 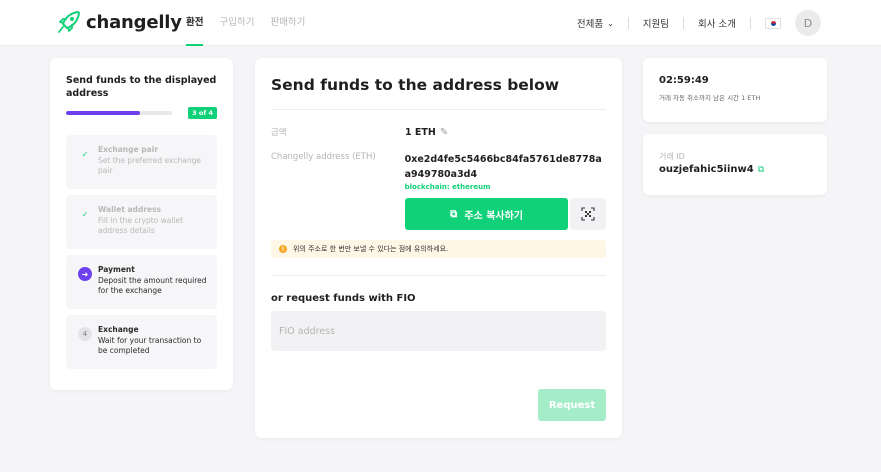 What do you see at coordinates (195, 23) in the screenshot?
I see `nav-exchange: 환전` at bounding box center [195, 23].